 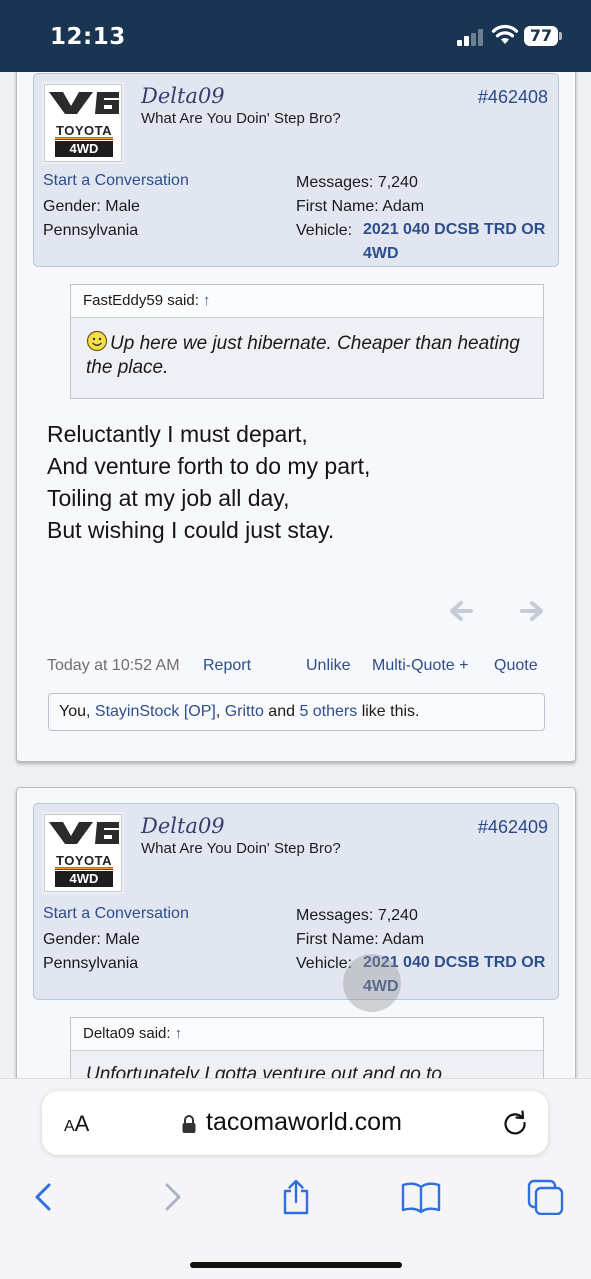 I want to click on post-line: And venture forth to do my part,, so click(x=209, y=466).